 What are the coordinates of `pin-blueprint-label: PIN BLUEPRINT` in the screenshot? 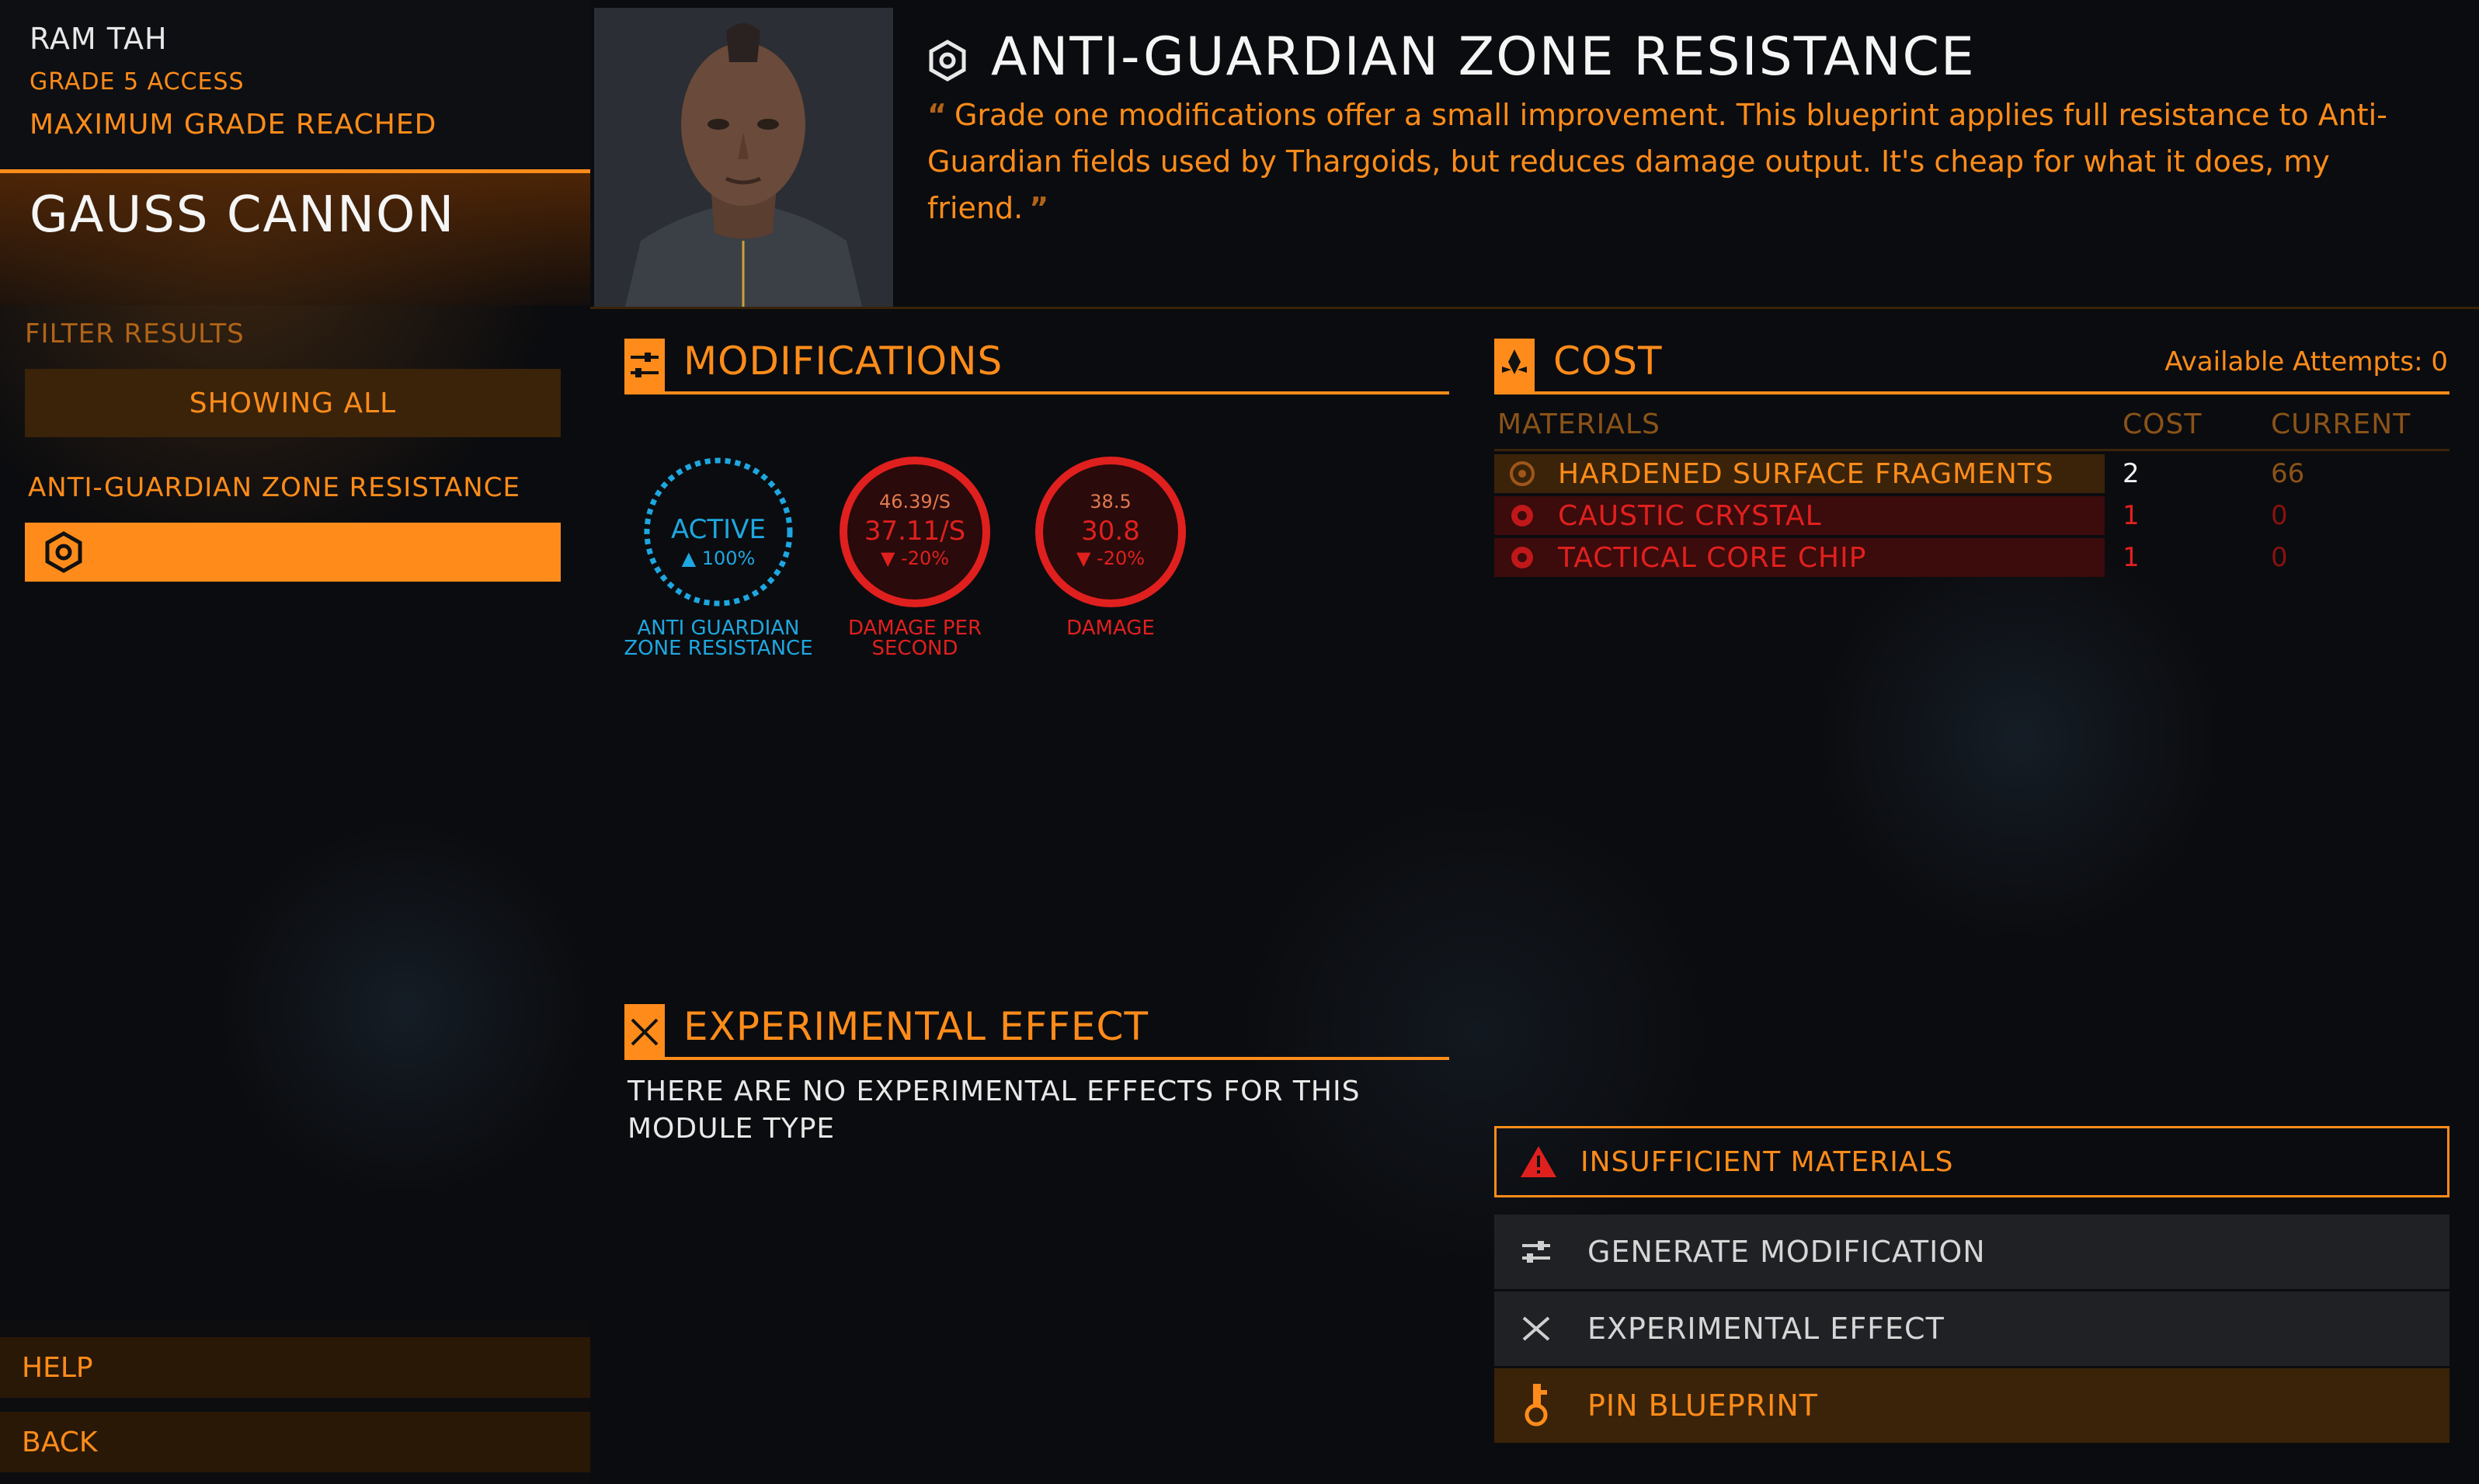 It's located at (1702, 1405).